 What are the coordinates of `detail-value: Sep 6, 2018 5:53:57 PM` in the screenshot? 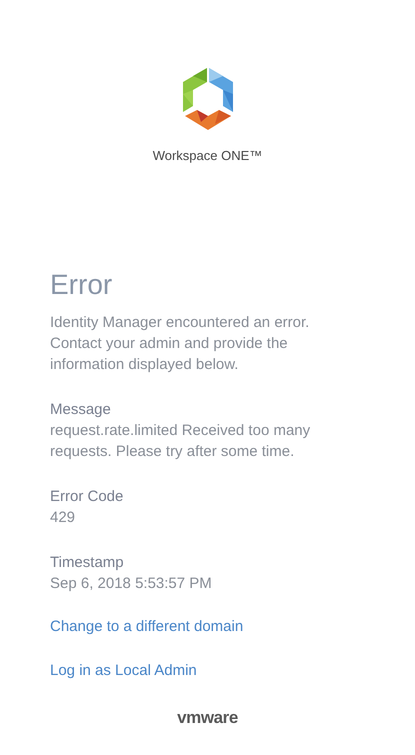 It's located at (131, 584).